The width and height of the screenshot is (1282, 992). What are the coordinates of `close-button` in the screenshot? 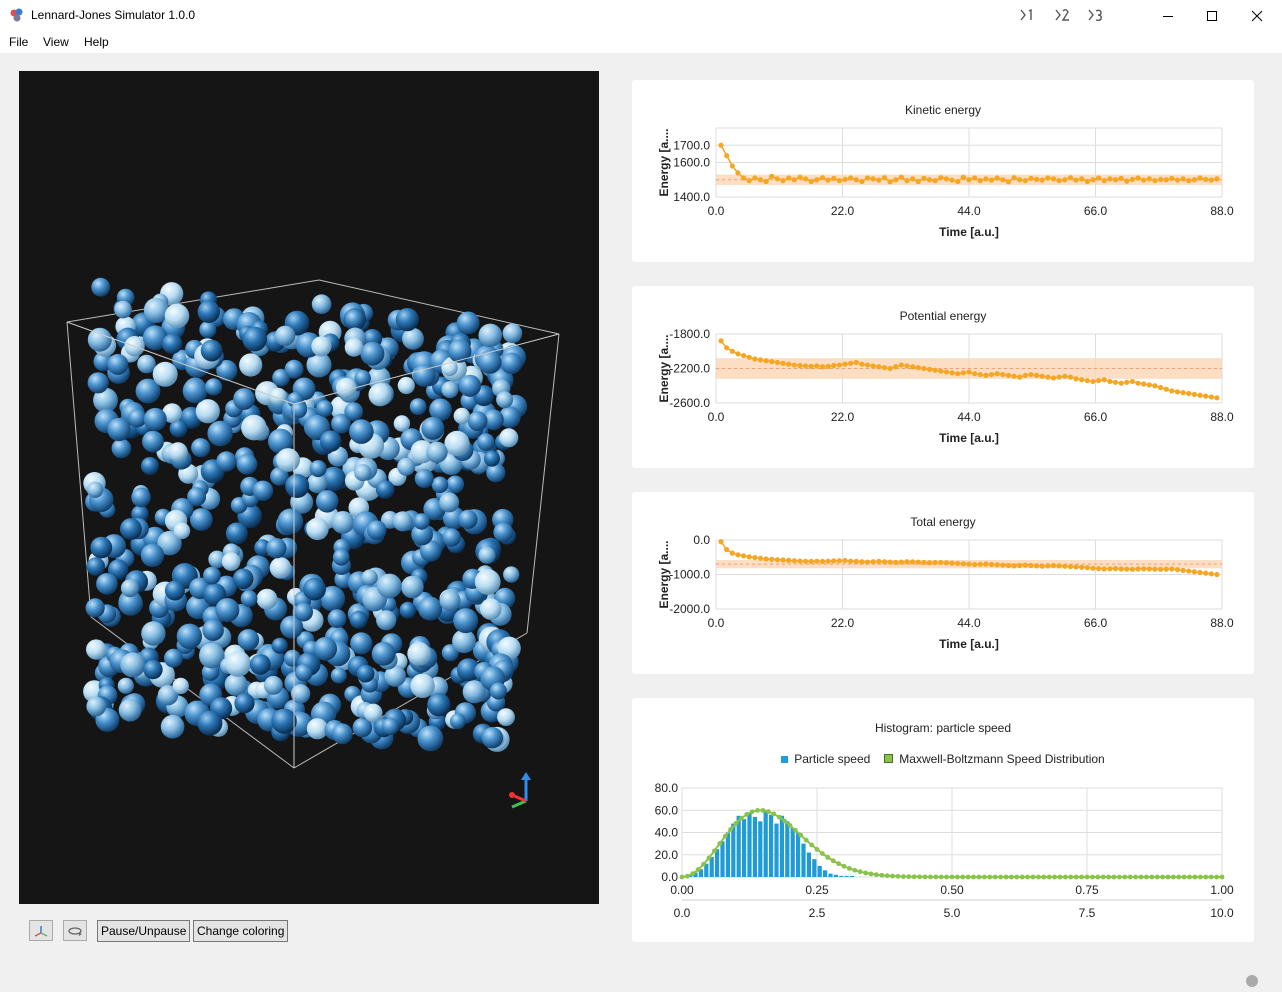 It's located at (1257, 15).